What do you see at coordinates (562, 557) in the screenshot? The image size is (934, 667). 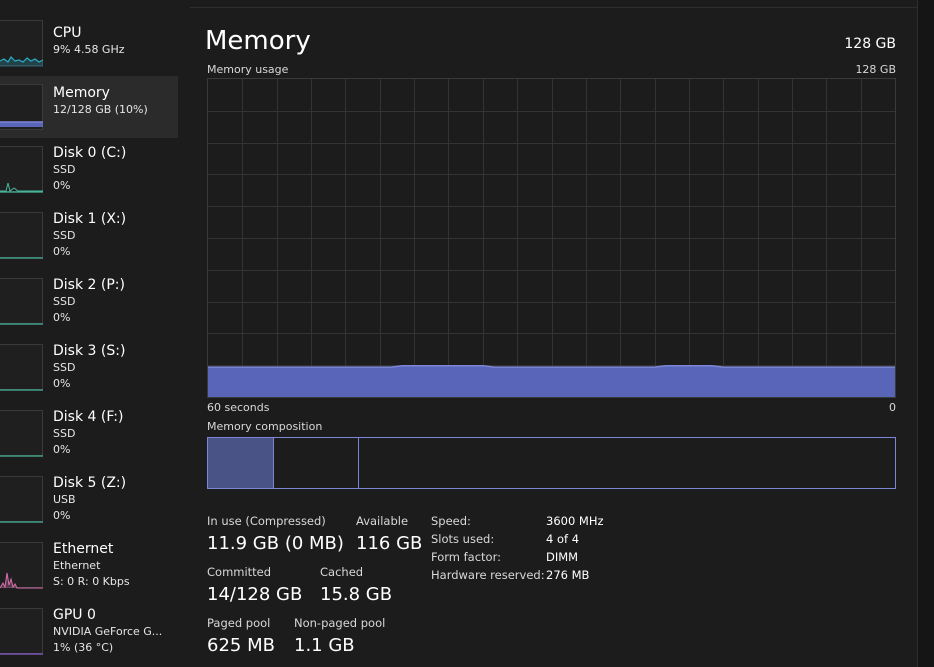 I see `form-factor-value: DIMM` at bounding box center [562, 557].